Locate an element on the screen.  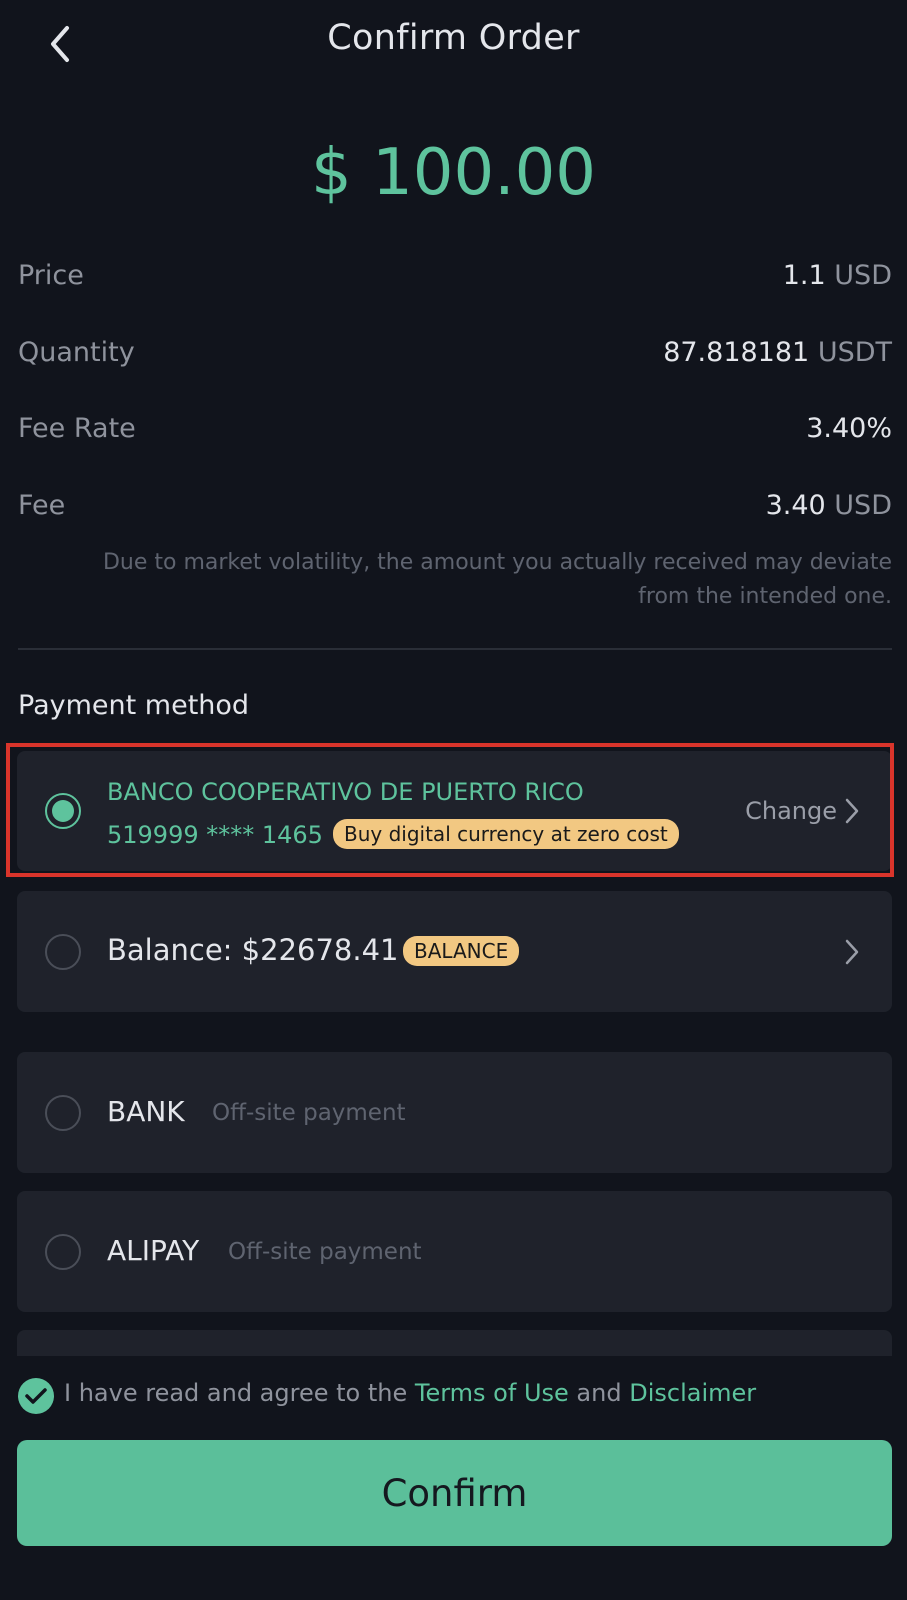
agreement-and: and is located at coordinates (599, 1393).